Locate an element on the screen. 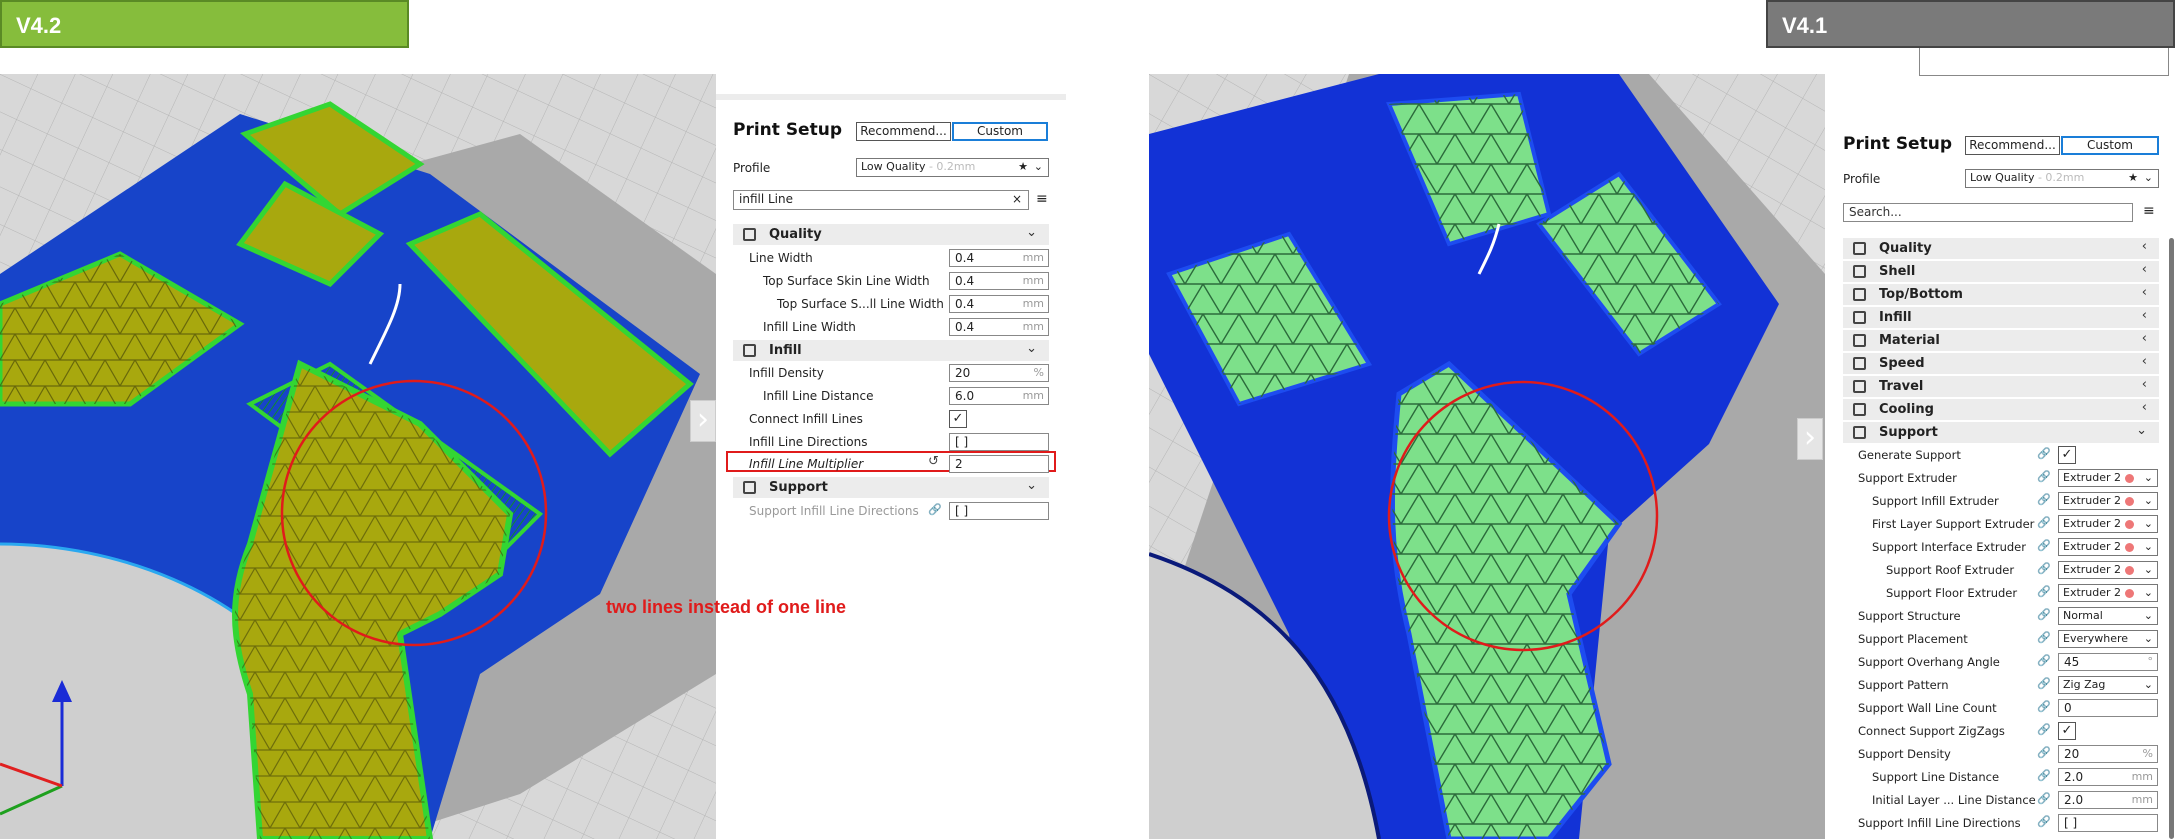 This screenshot has width=2175, height=839. infill-line-distance-field: 6.0 mm is located at coordinates (999, 396).